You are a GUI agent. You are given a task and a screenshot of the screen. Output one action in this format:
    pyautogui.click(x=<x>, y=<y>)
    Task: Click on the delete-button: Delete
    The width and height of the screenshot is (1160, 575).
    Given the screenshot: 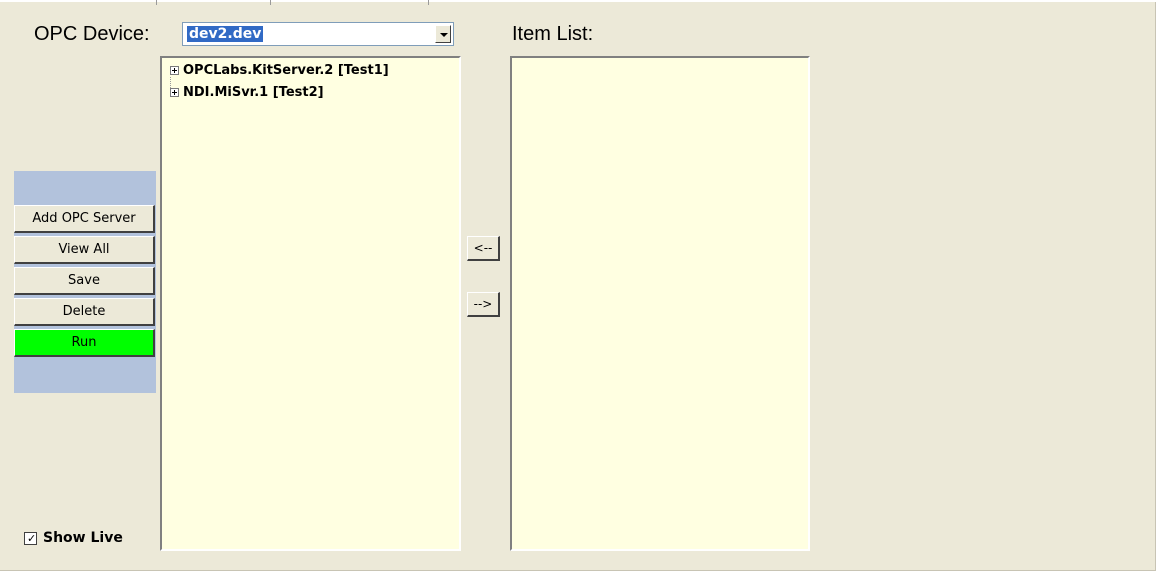 What is the action you would take?
    pyautogui.click(x=84, y=312)
    